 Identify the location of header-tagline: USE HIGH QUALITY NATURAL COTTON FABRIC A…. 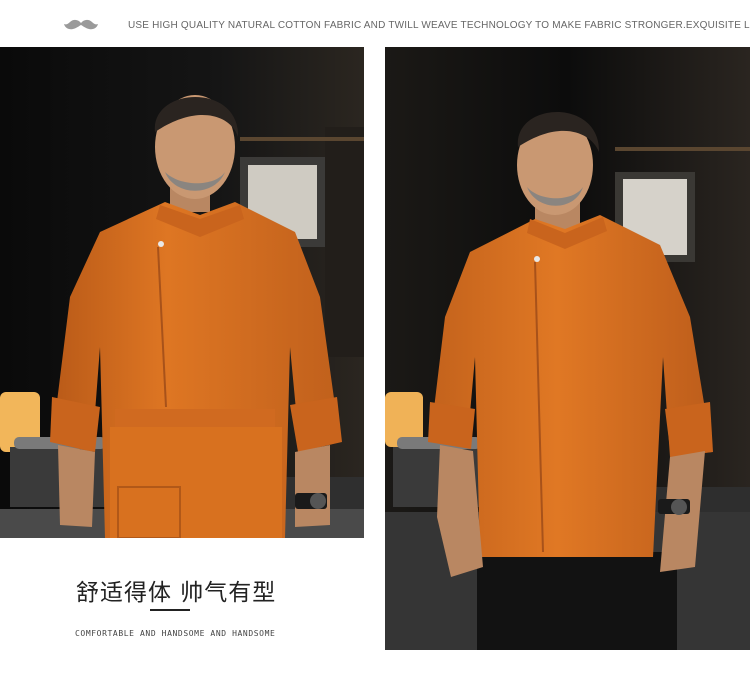
(439, 25).